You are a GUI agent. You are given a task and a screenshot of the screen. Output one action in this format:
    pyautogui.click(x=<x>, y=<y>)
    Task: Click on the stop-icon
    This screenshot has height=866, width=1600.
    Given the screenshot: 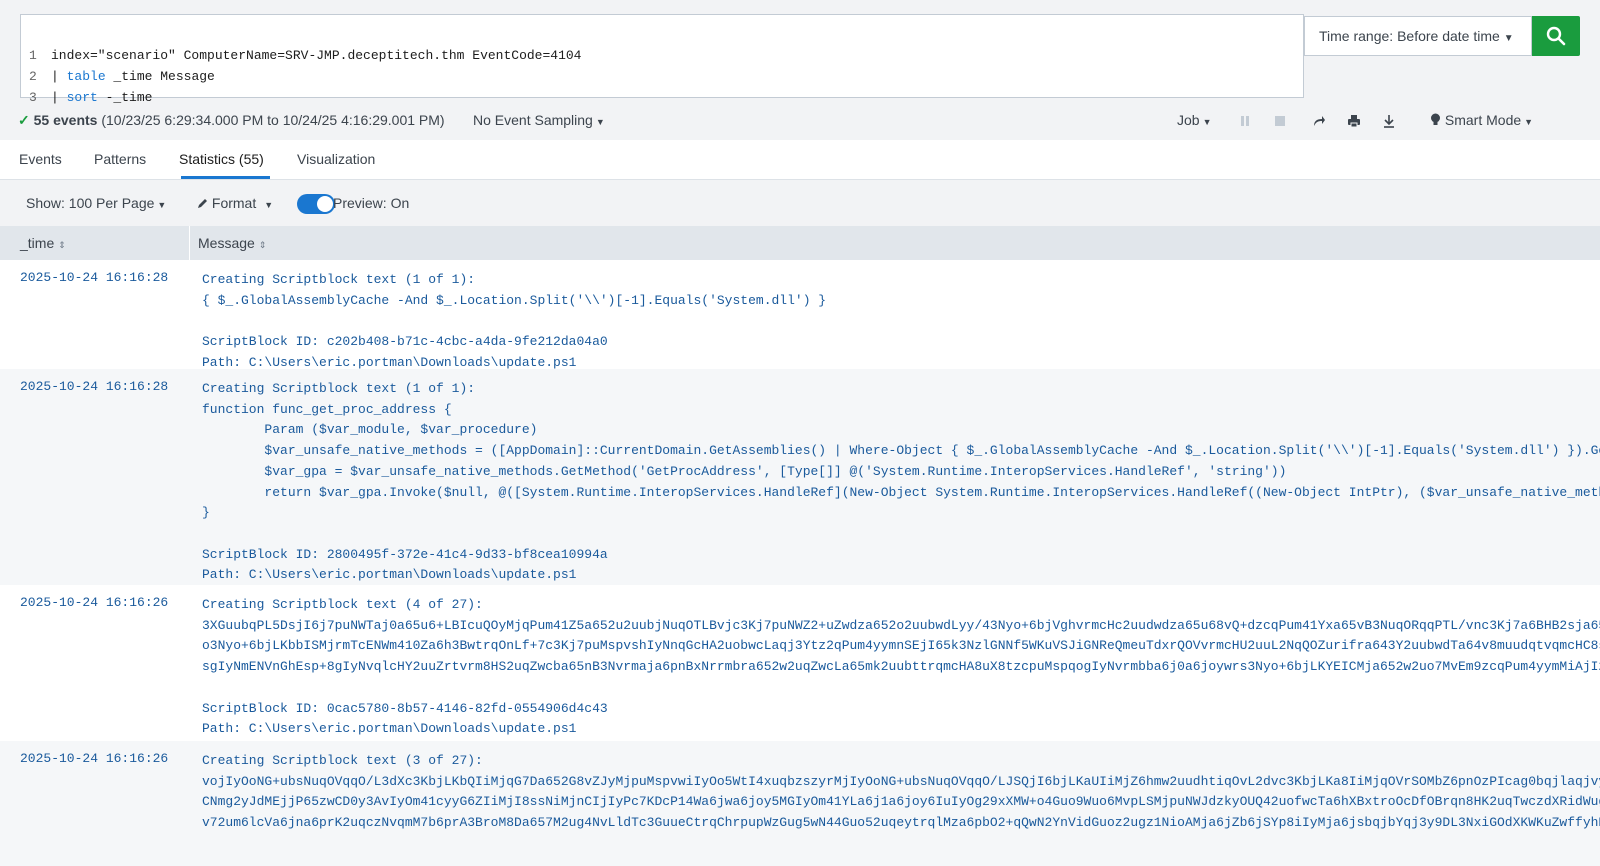 What is the action you would take?
    pyautogui.click(x=1280, y=121)
    